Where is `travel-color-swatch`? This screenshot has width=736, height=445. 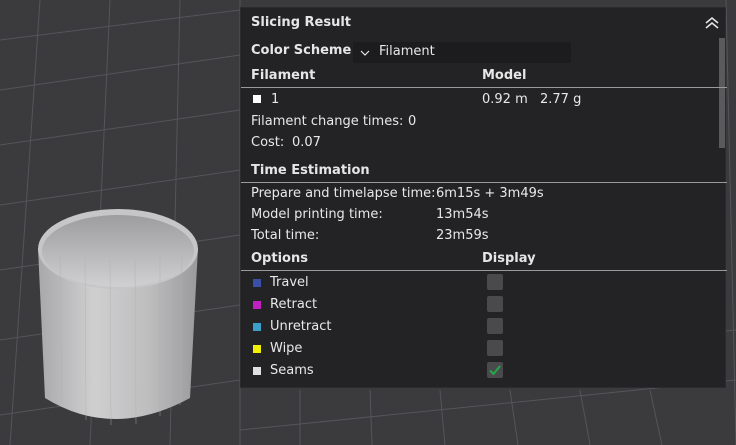
travel-color-swatch is located at coordinates (257, 283).